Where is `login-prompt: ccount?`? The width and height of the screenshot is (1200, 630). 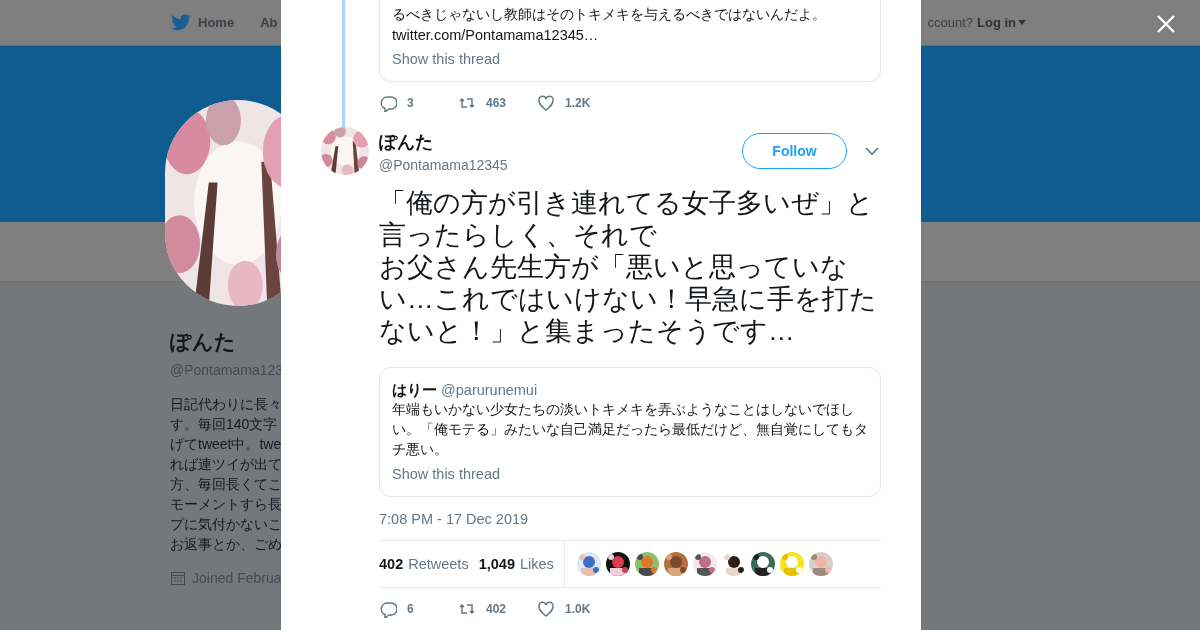
login-prompt: ccount? is located at coordinates (950, 22).